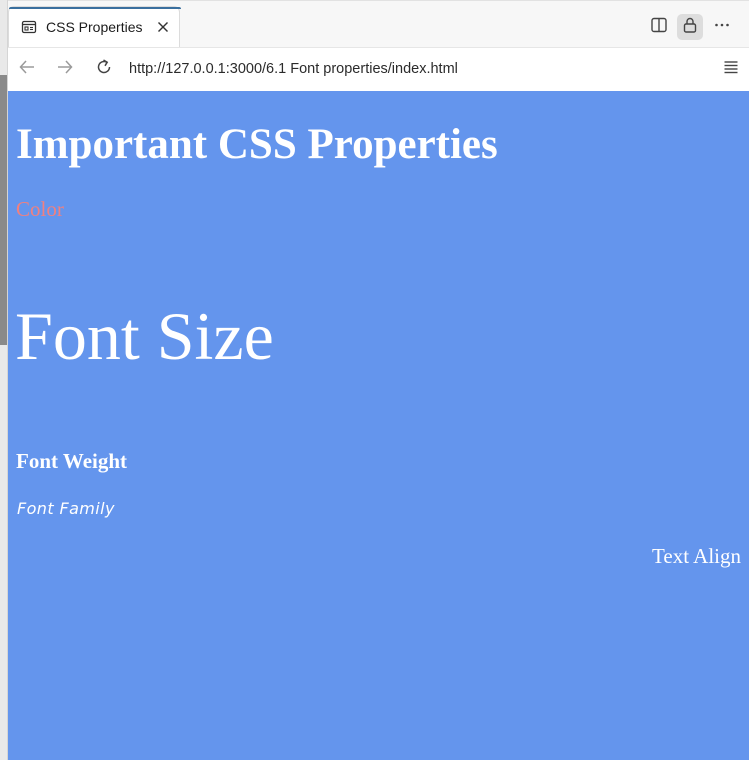 The width and height of the screenshot is (749, 760). I want to click on tab-title: CSS Properties, so click(94, 27).